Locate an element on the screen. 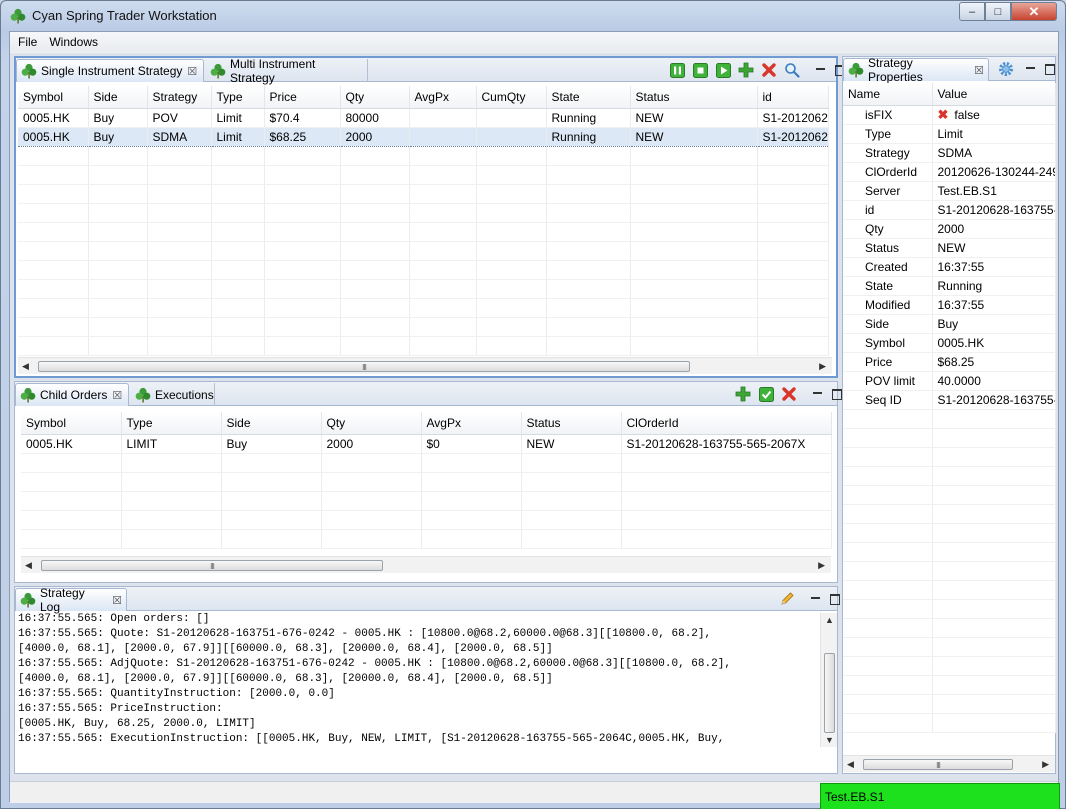 The image size is (1066, 809). maximize-button: □ is located at coordinates (998, 11).